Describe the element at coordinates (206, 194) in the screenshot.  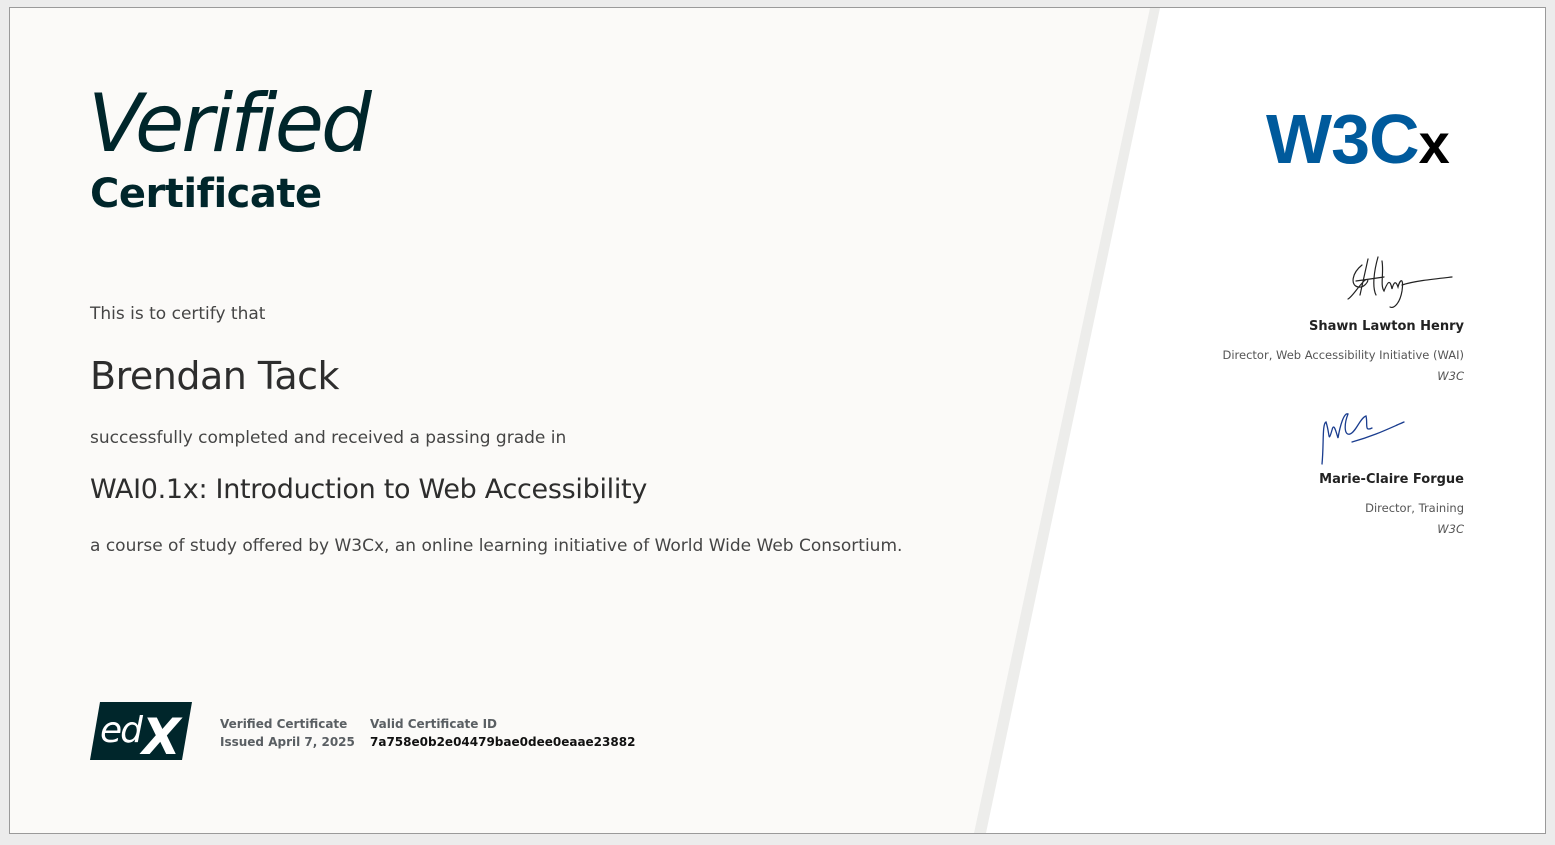
I see `certificate-title-certificate: Certificate` at that location.